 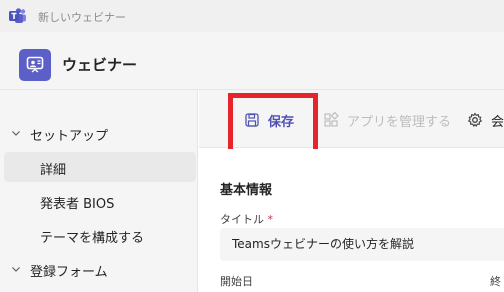 I want to click on apps-icon, so click(x=331, y=119).